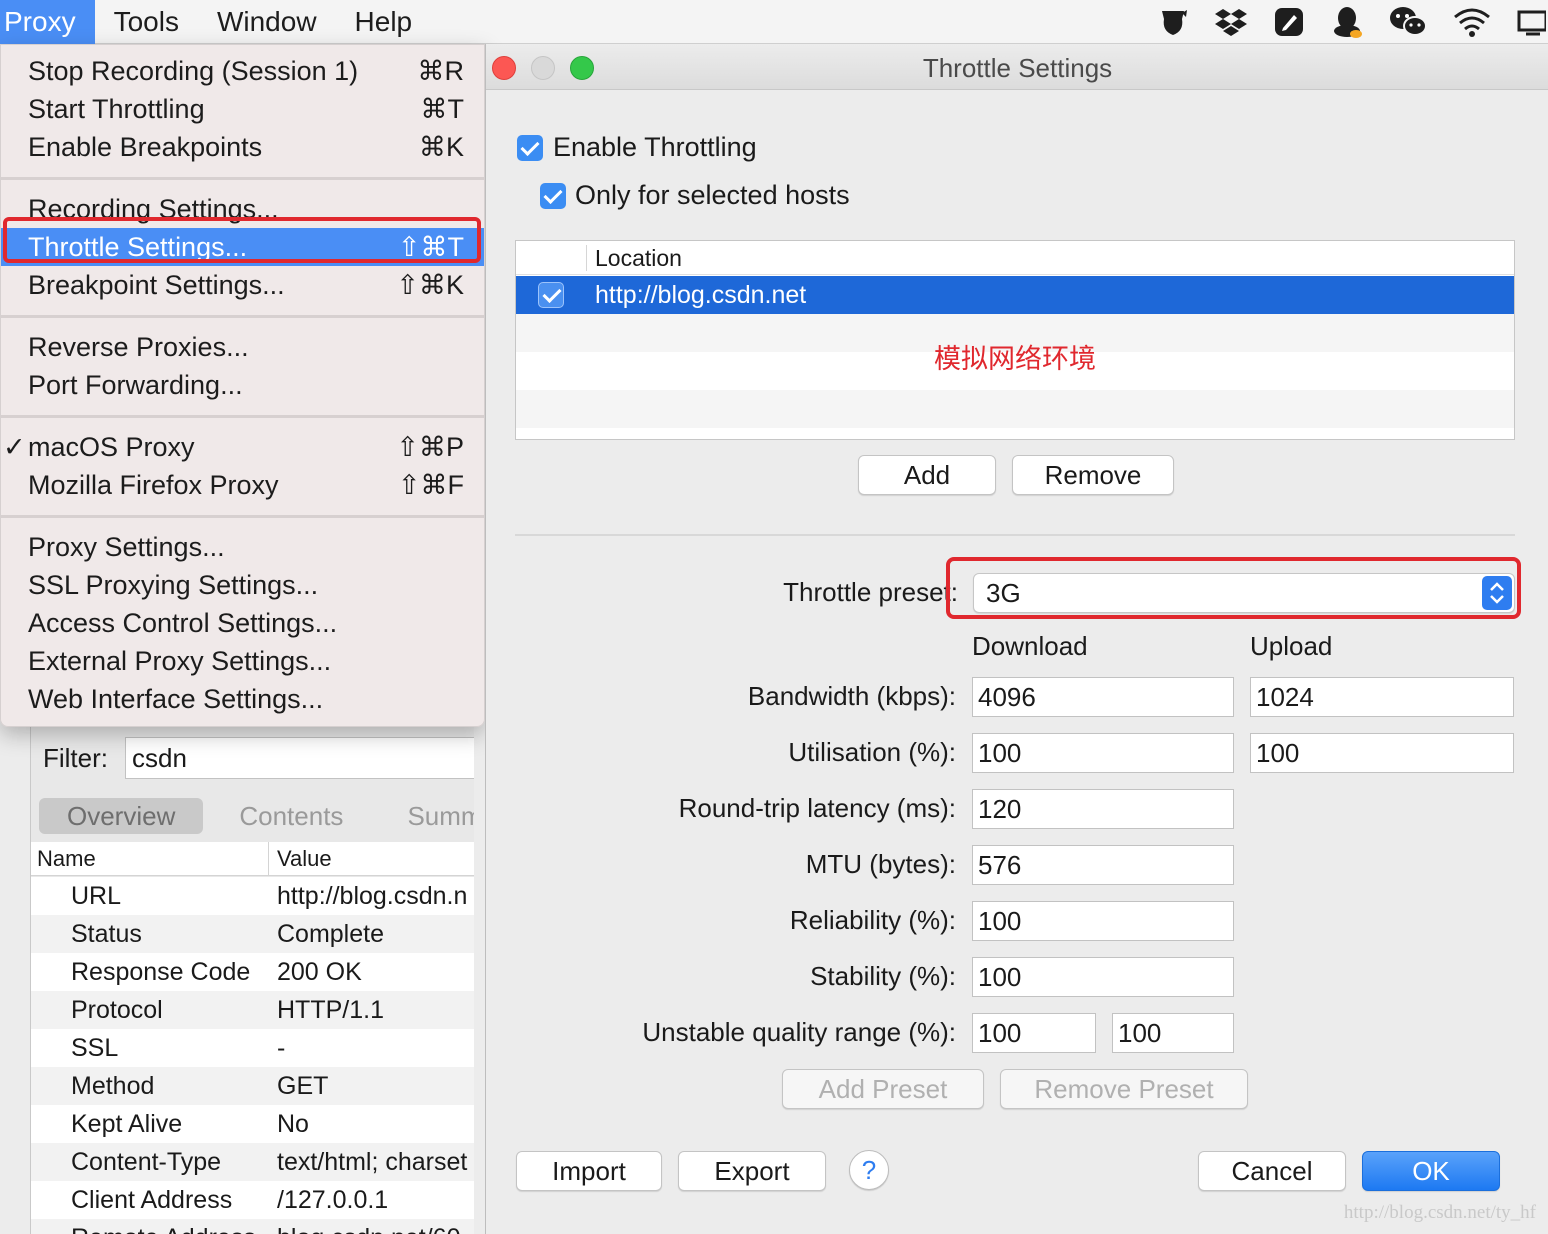  Describe the element at coordinates (1531, 22) in the screenshot. I see `display-icon` at that location.